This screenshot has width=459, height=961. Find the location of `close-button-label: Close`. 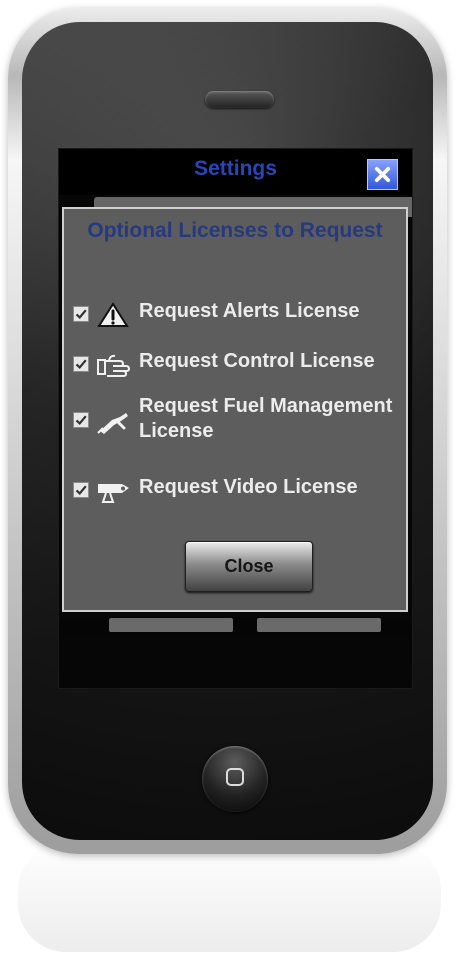

close-button-label: Close is located at coordinates (249, 566).